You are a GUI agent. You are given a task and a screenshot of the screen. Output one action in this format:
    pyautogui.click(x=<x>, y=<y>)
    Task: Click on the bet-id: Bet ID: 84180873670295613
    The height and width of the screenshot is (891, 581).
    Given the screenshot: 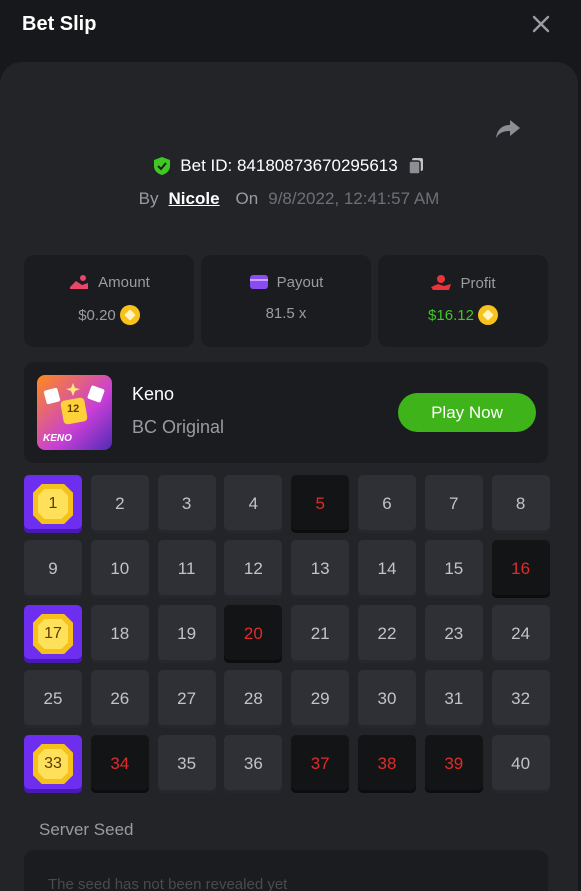 What is the action you would take?
    pyautogui.click(x=289, y=165)
    